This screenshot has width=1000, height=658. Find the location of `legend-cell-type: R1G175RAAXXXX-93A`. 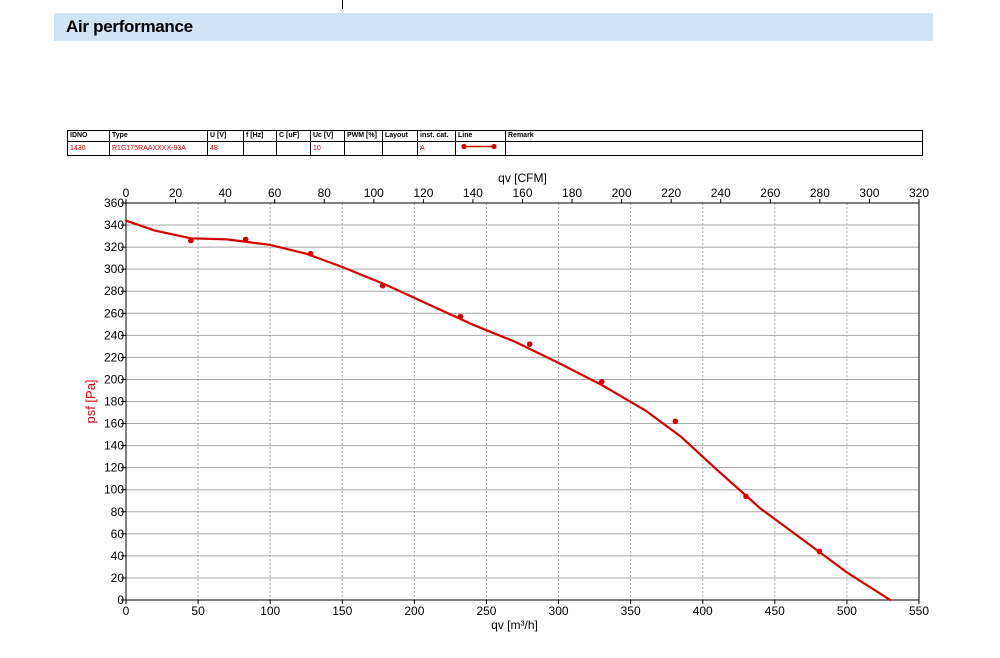

legend-cell-type: R1G175RAAXXXX-93A is located at coordinates (158, 148).